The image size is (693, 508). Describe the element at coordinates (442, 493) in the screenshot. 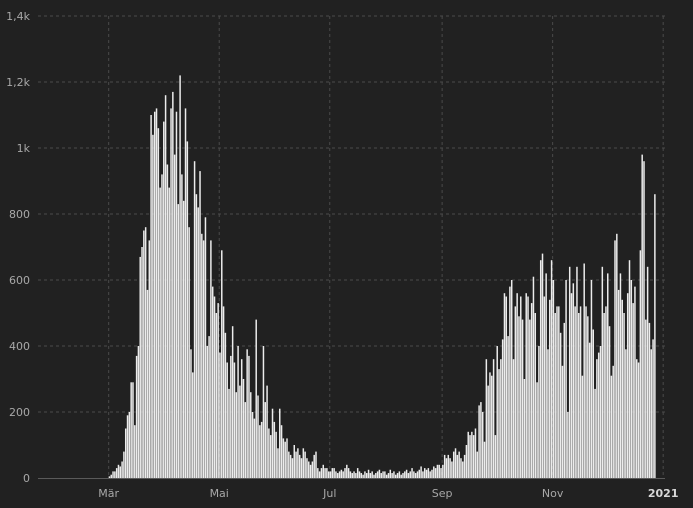

I see `x-tick-label: Sep` at that location.